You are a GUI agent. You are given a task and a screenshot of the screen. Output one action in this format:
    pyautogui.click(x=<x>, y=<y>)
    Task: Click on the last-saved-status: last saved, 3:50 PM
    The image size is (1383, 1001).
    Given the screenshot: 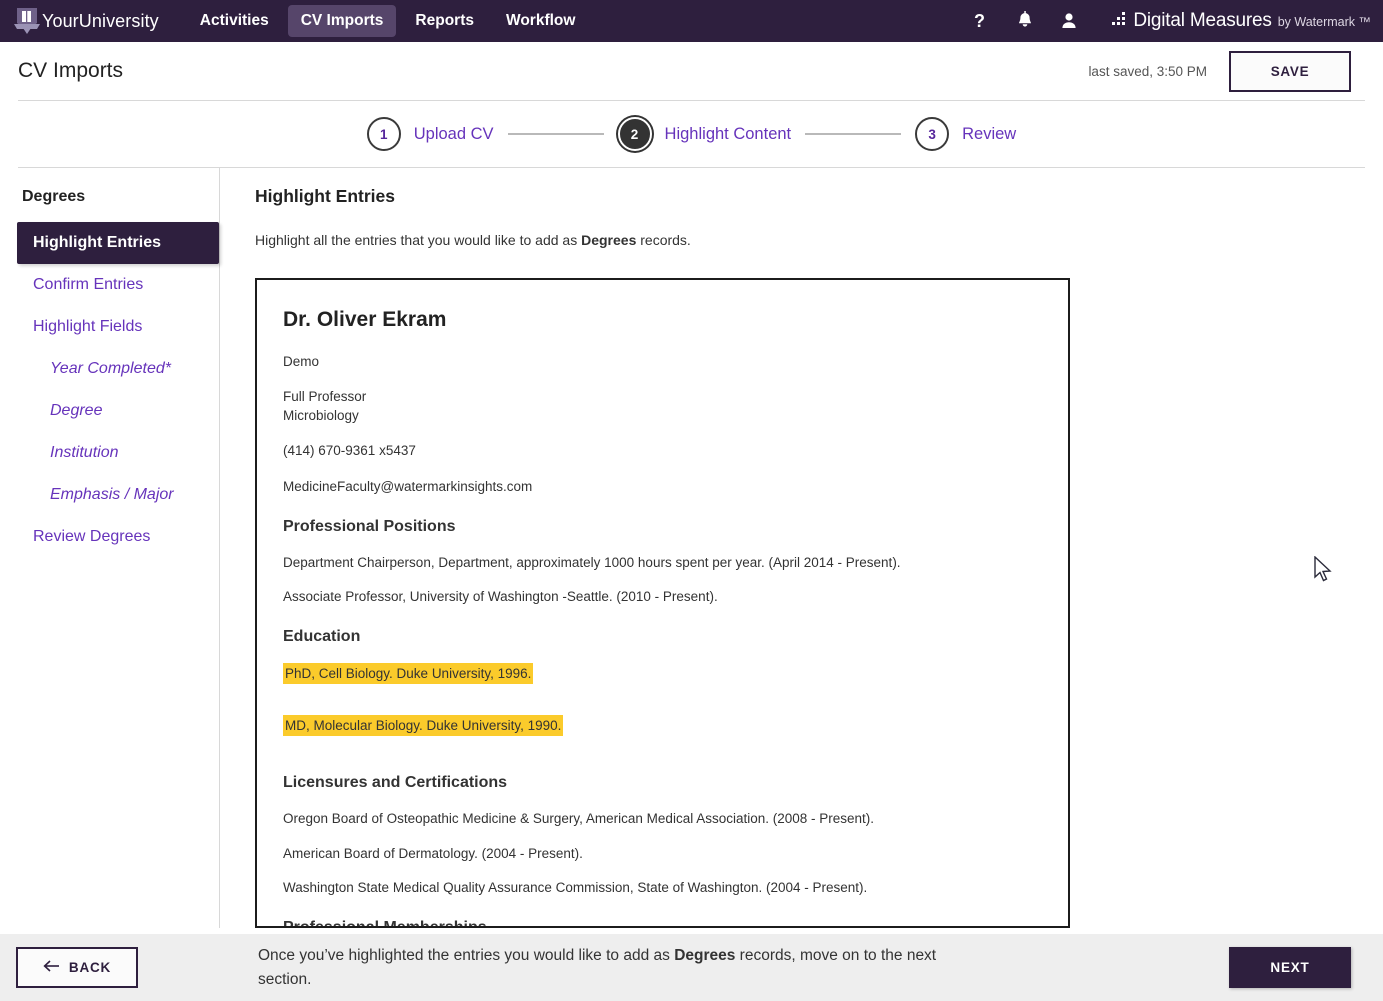 What is the action you would take?
    pyautogui.click(x=1147, y=71)
    